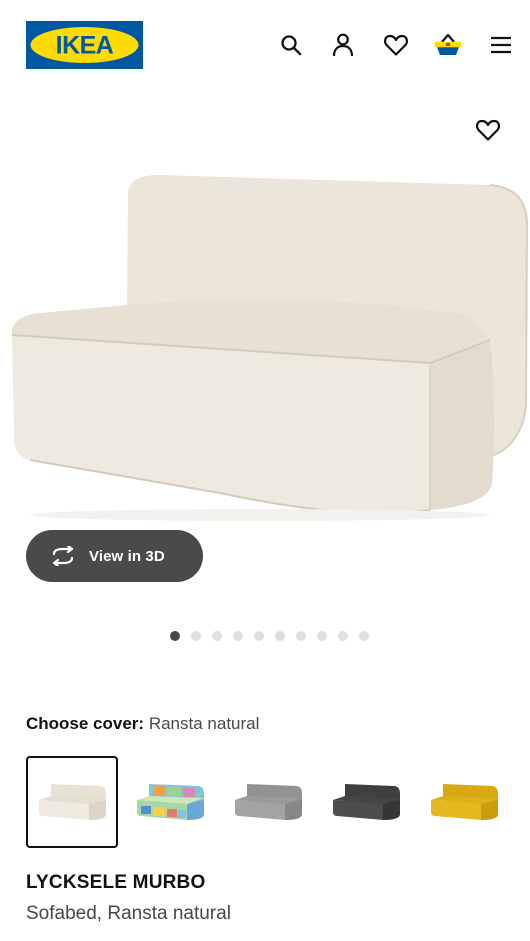 This screenshot has width=530, height=941. I want to click on product-name: LYCKSELE MURBO, so click(116, 882).